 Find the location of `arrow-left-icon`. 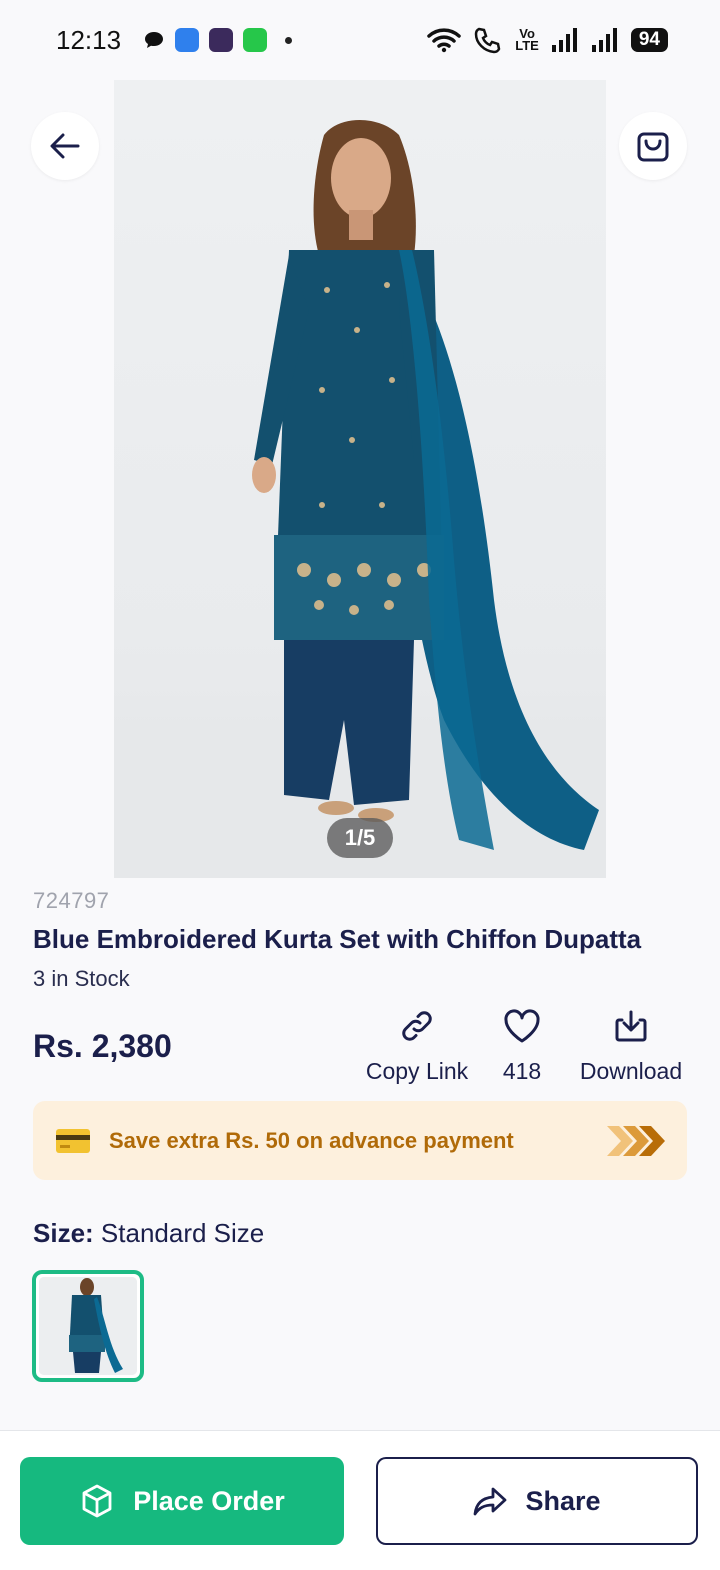

arrow-left-icon is located at coordinates (65, 146).